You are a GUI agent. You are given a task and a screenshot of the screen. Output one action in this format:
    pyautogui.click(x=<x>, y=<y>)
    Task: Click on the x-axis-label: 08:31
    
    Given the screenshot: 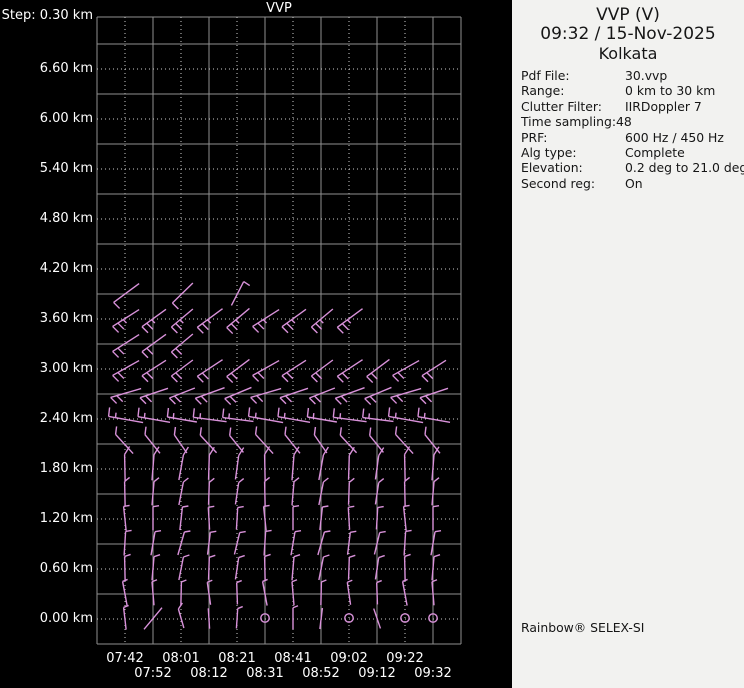 What is the action you would take?
    pyautogui.click(x=265, y=673)
    